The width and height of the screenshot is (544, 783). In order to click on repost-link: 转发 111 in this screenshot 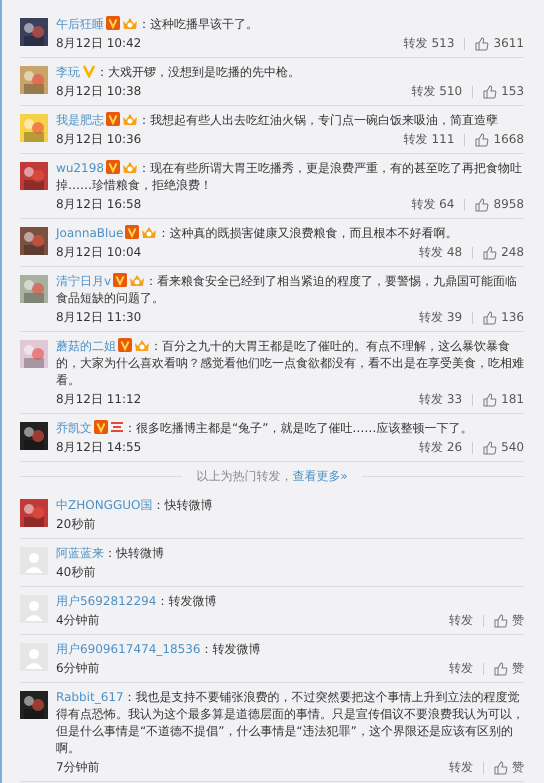, I will do `click(429, 139)`.